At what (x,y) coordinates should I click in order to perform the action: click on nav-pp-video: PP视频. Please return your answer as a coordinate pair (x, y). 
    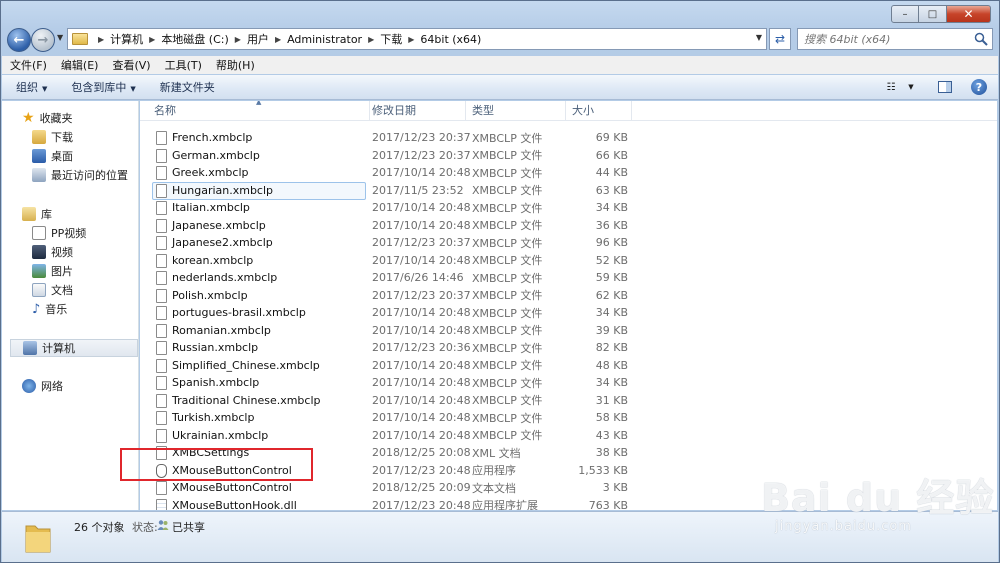
    Looking at the image, I should click on (59, 233).